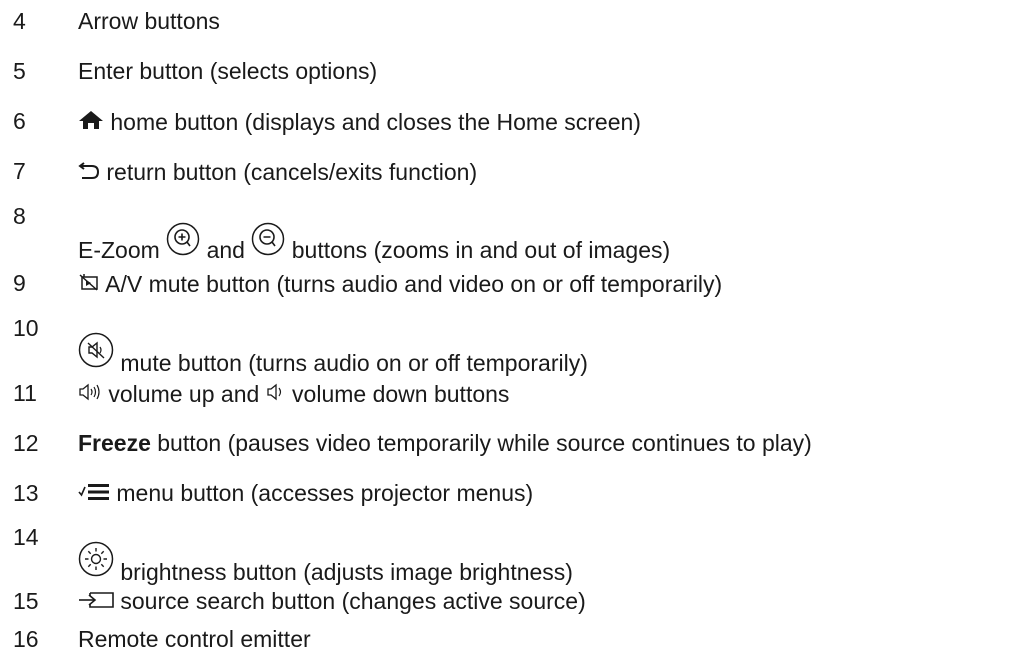 Image resolution: width=1009 pixels, height=660 pixels. I want to click on item-number: 14, so click(26, 537).